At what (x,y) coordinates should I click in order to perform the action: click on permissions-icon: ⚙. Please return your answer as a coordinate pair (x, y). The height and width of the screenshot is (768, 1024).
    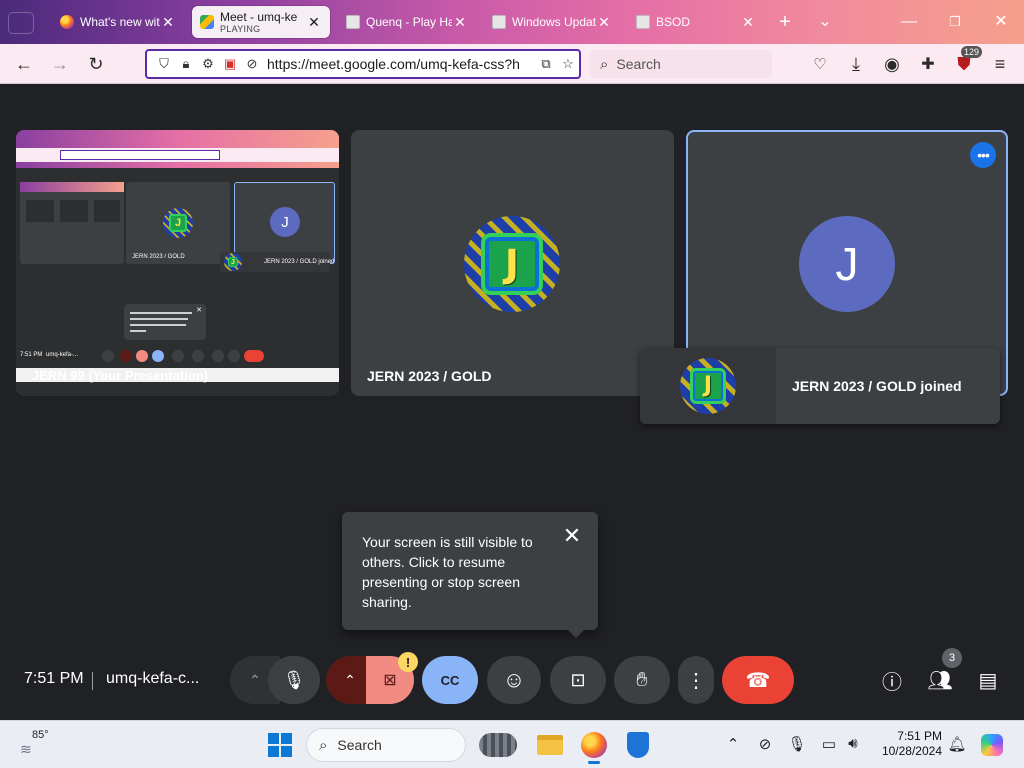
    Looking at the image, I should click on (208, 64).